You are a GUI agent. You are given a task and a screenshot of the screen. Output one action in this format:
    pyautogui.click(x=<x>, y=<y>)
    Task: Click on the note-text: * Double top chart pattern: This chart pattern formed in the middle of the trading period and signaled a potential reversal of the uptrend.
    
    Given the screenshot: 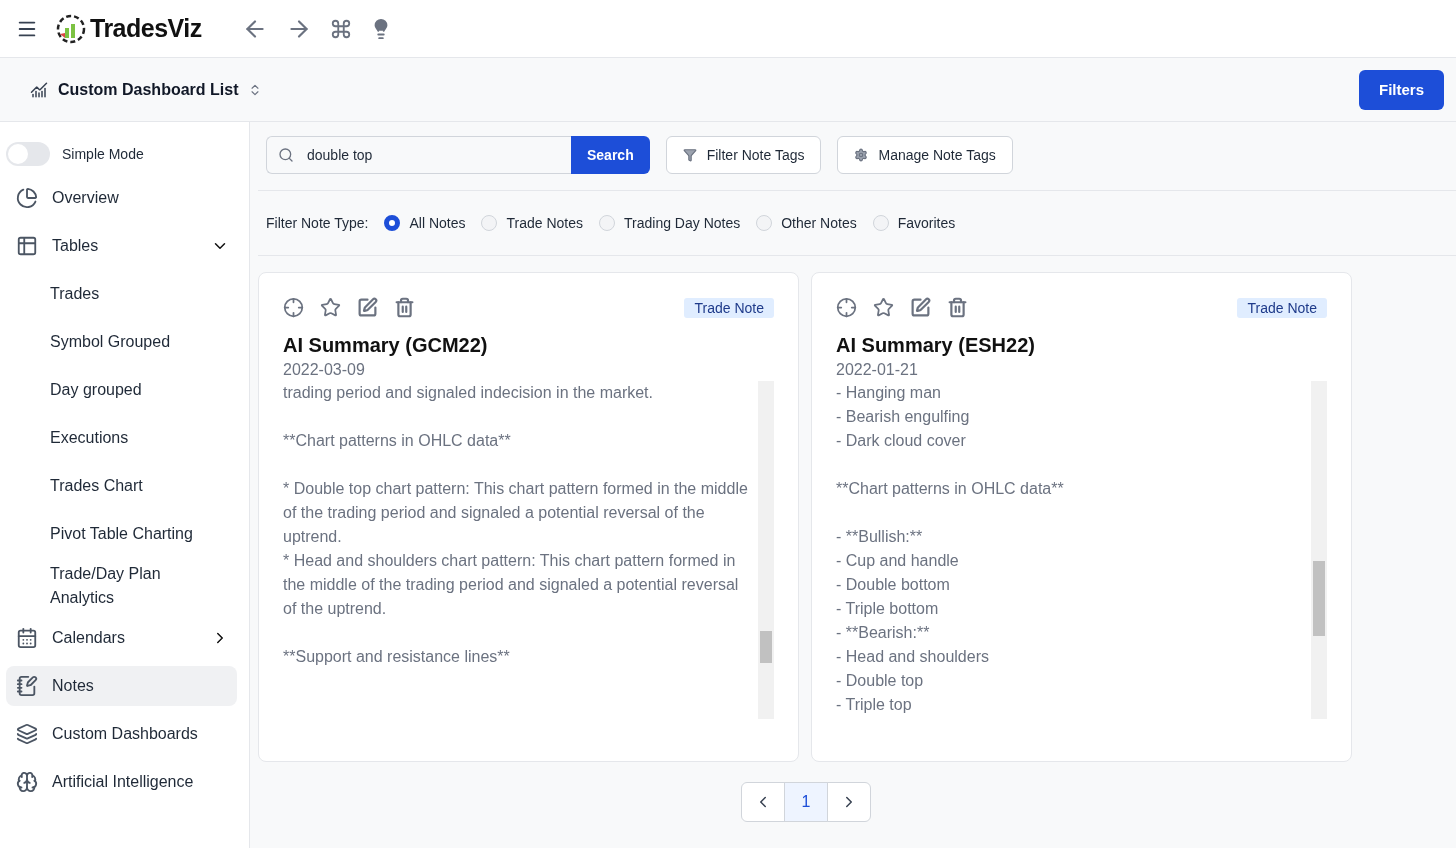 What is the action you would take?
    pyautogui.click(x=516, y=513)
    